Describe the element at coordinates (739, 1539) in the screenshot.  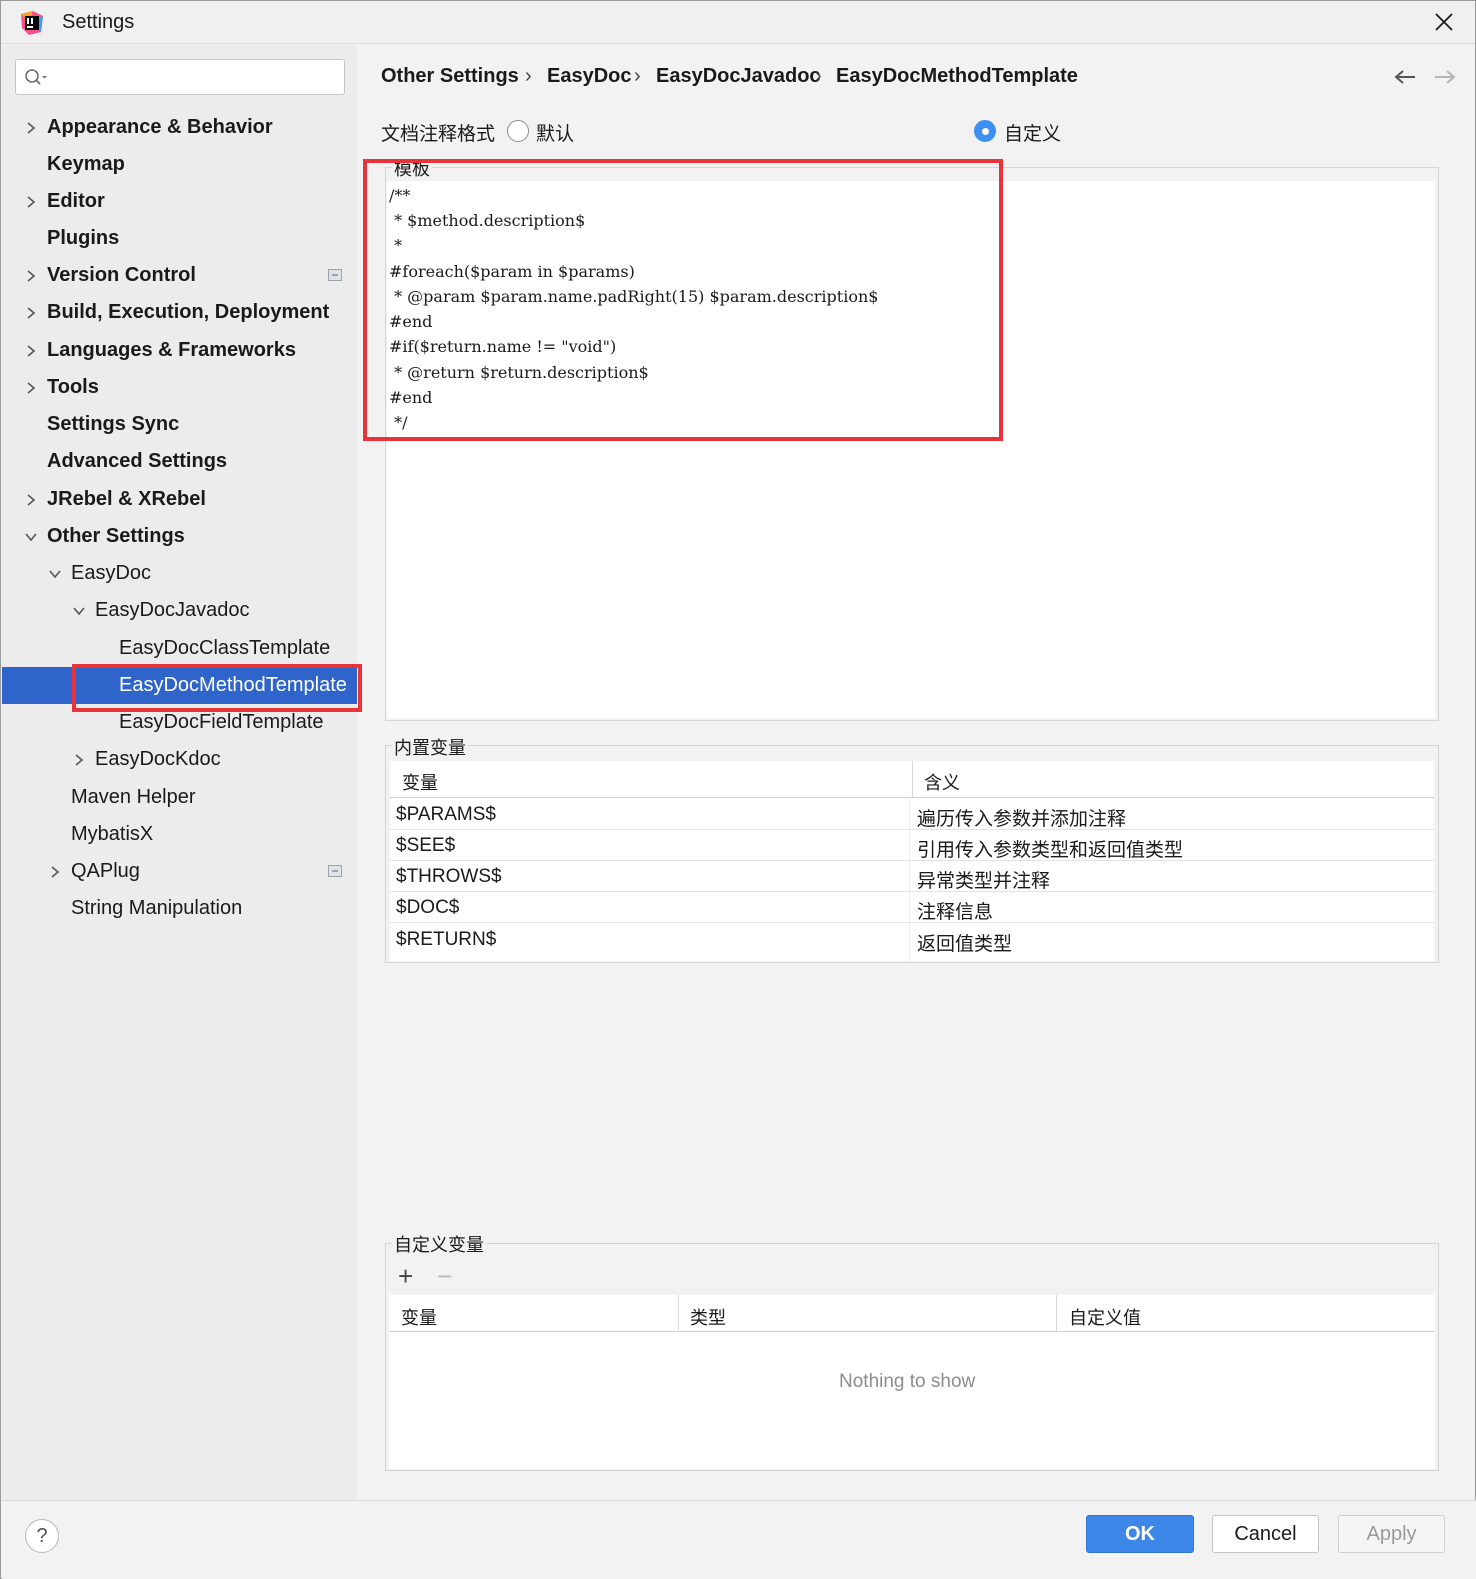
I see `dialog-footer: ? OK Cancel Apply` at that location.